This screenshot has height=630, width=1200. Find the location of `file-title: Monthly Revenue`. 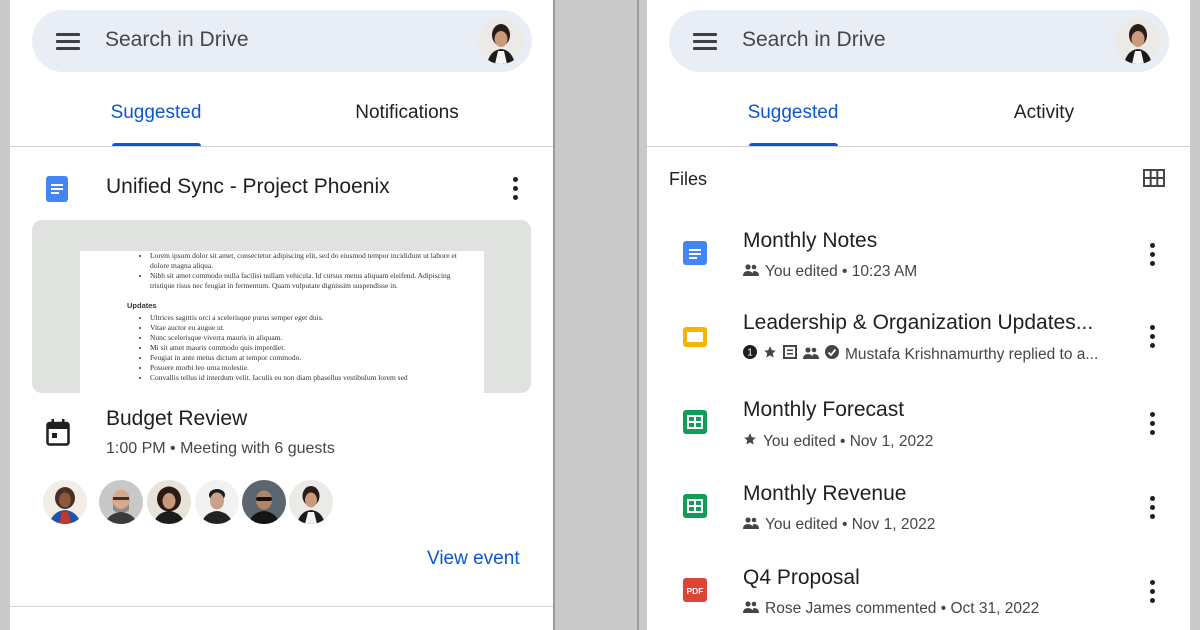

file-title: Monthly Revenue is located at coordinates (825, 493).